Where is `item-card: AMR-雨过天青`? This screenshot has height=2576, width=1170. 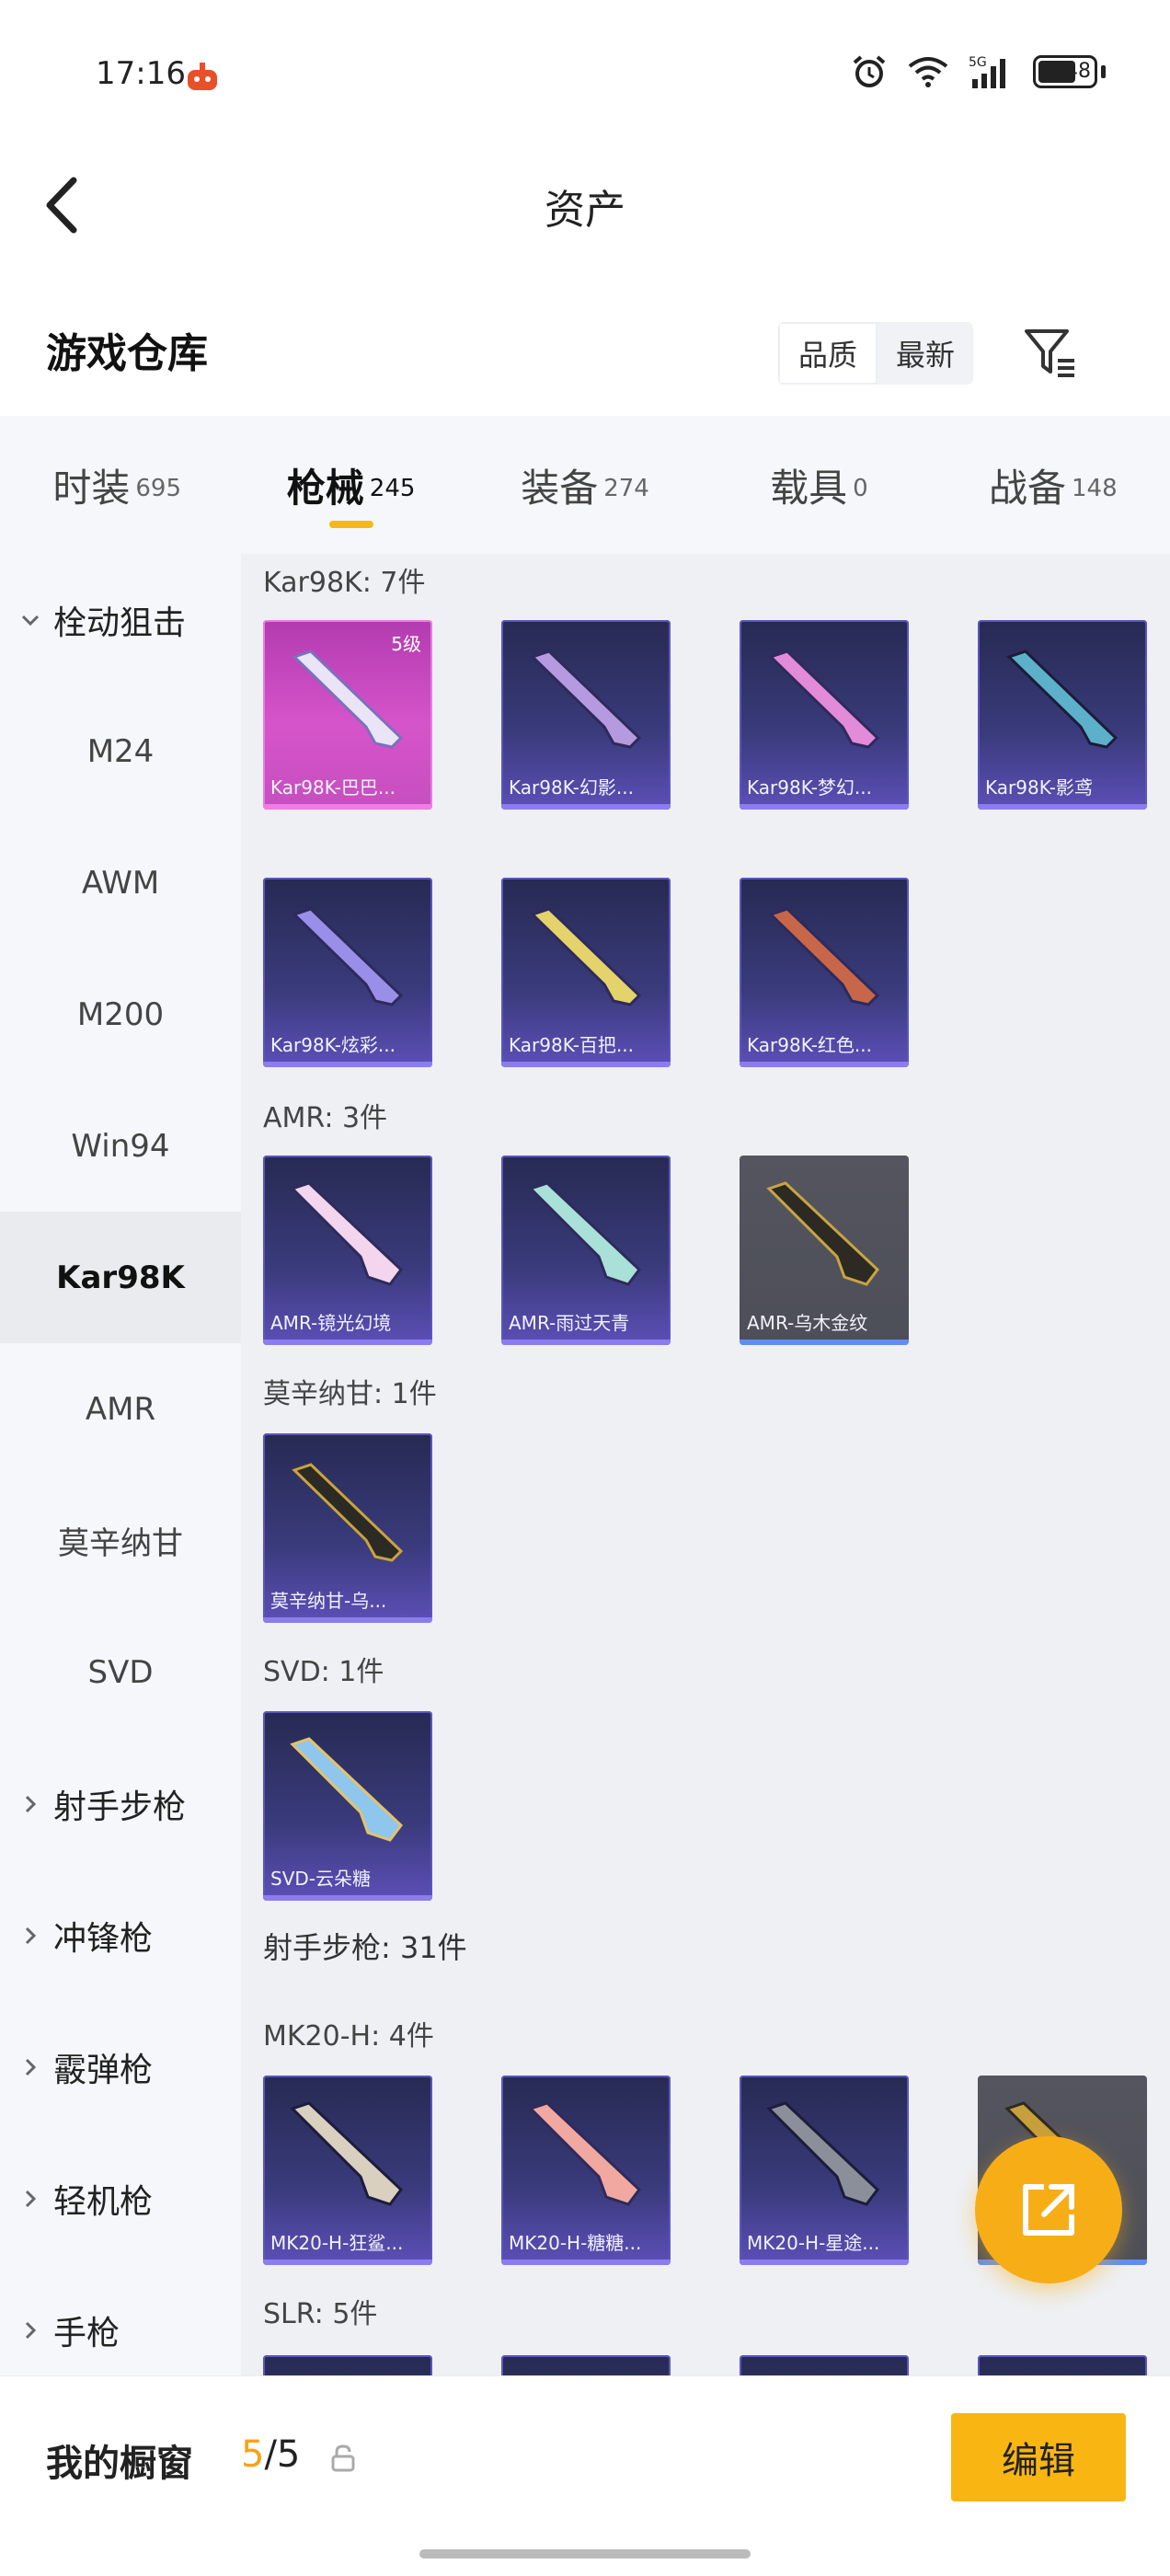
item-card: AMR-雨过天青 is located at coordinates (586, 1250).